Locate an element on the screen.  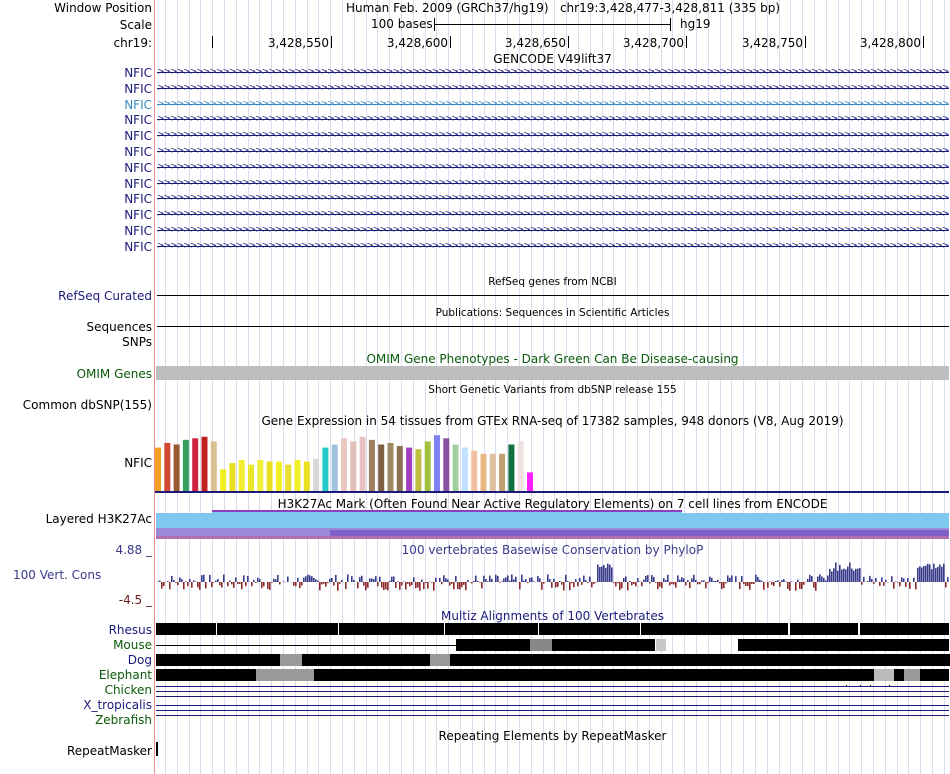
multiz-elephant-block is located at coordinates (594, 675).